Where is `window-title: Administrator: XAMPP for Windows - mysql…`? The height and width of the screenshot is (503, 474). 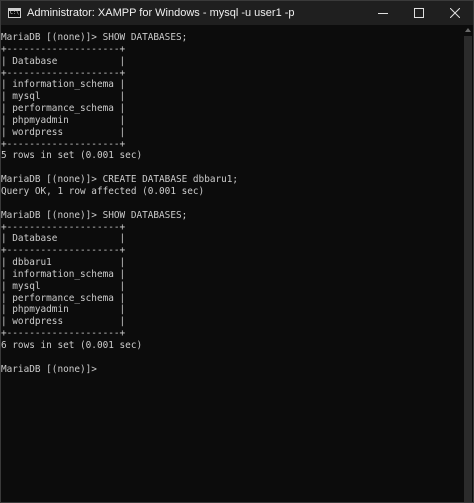 window-title: Administrator: XAMPP for Windows - mysql… is located at coordinates (161, 13).